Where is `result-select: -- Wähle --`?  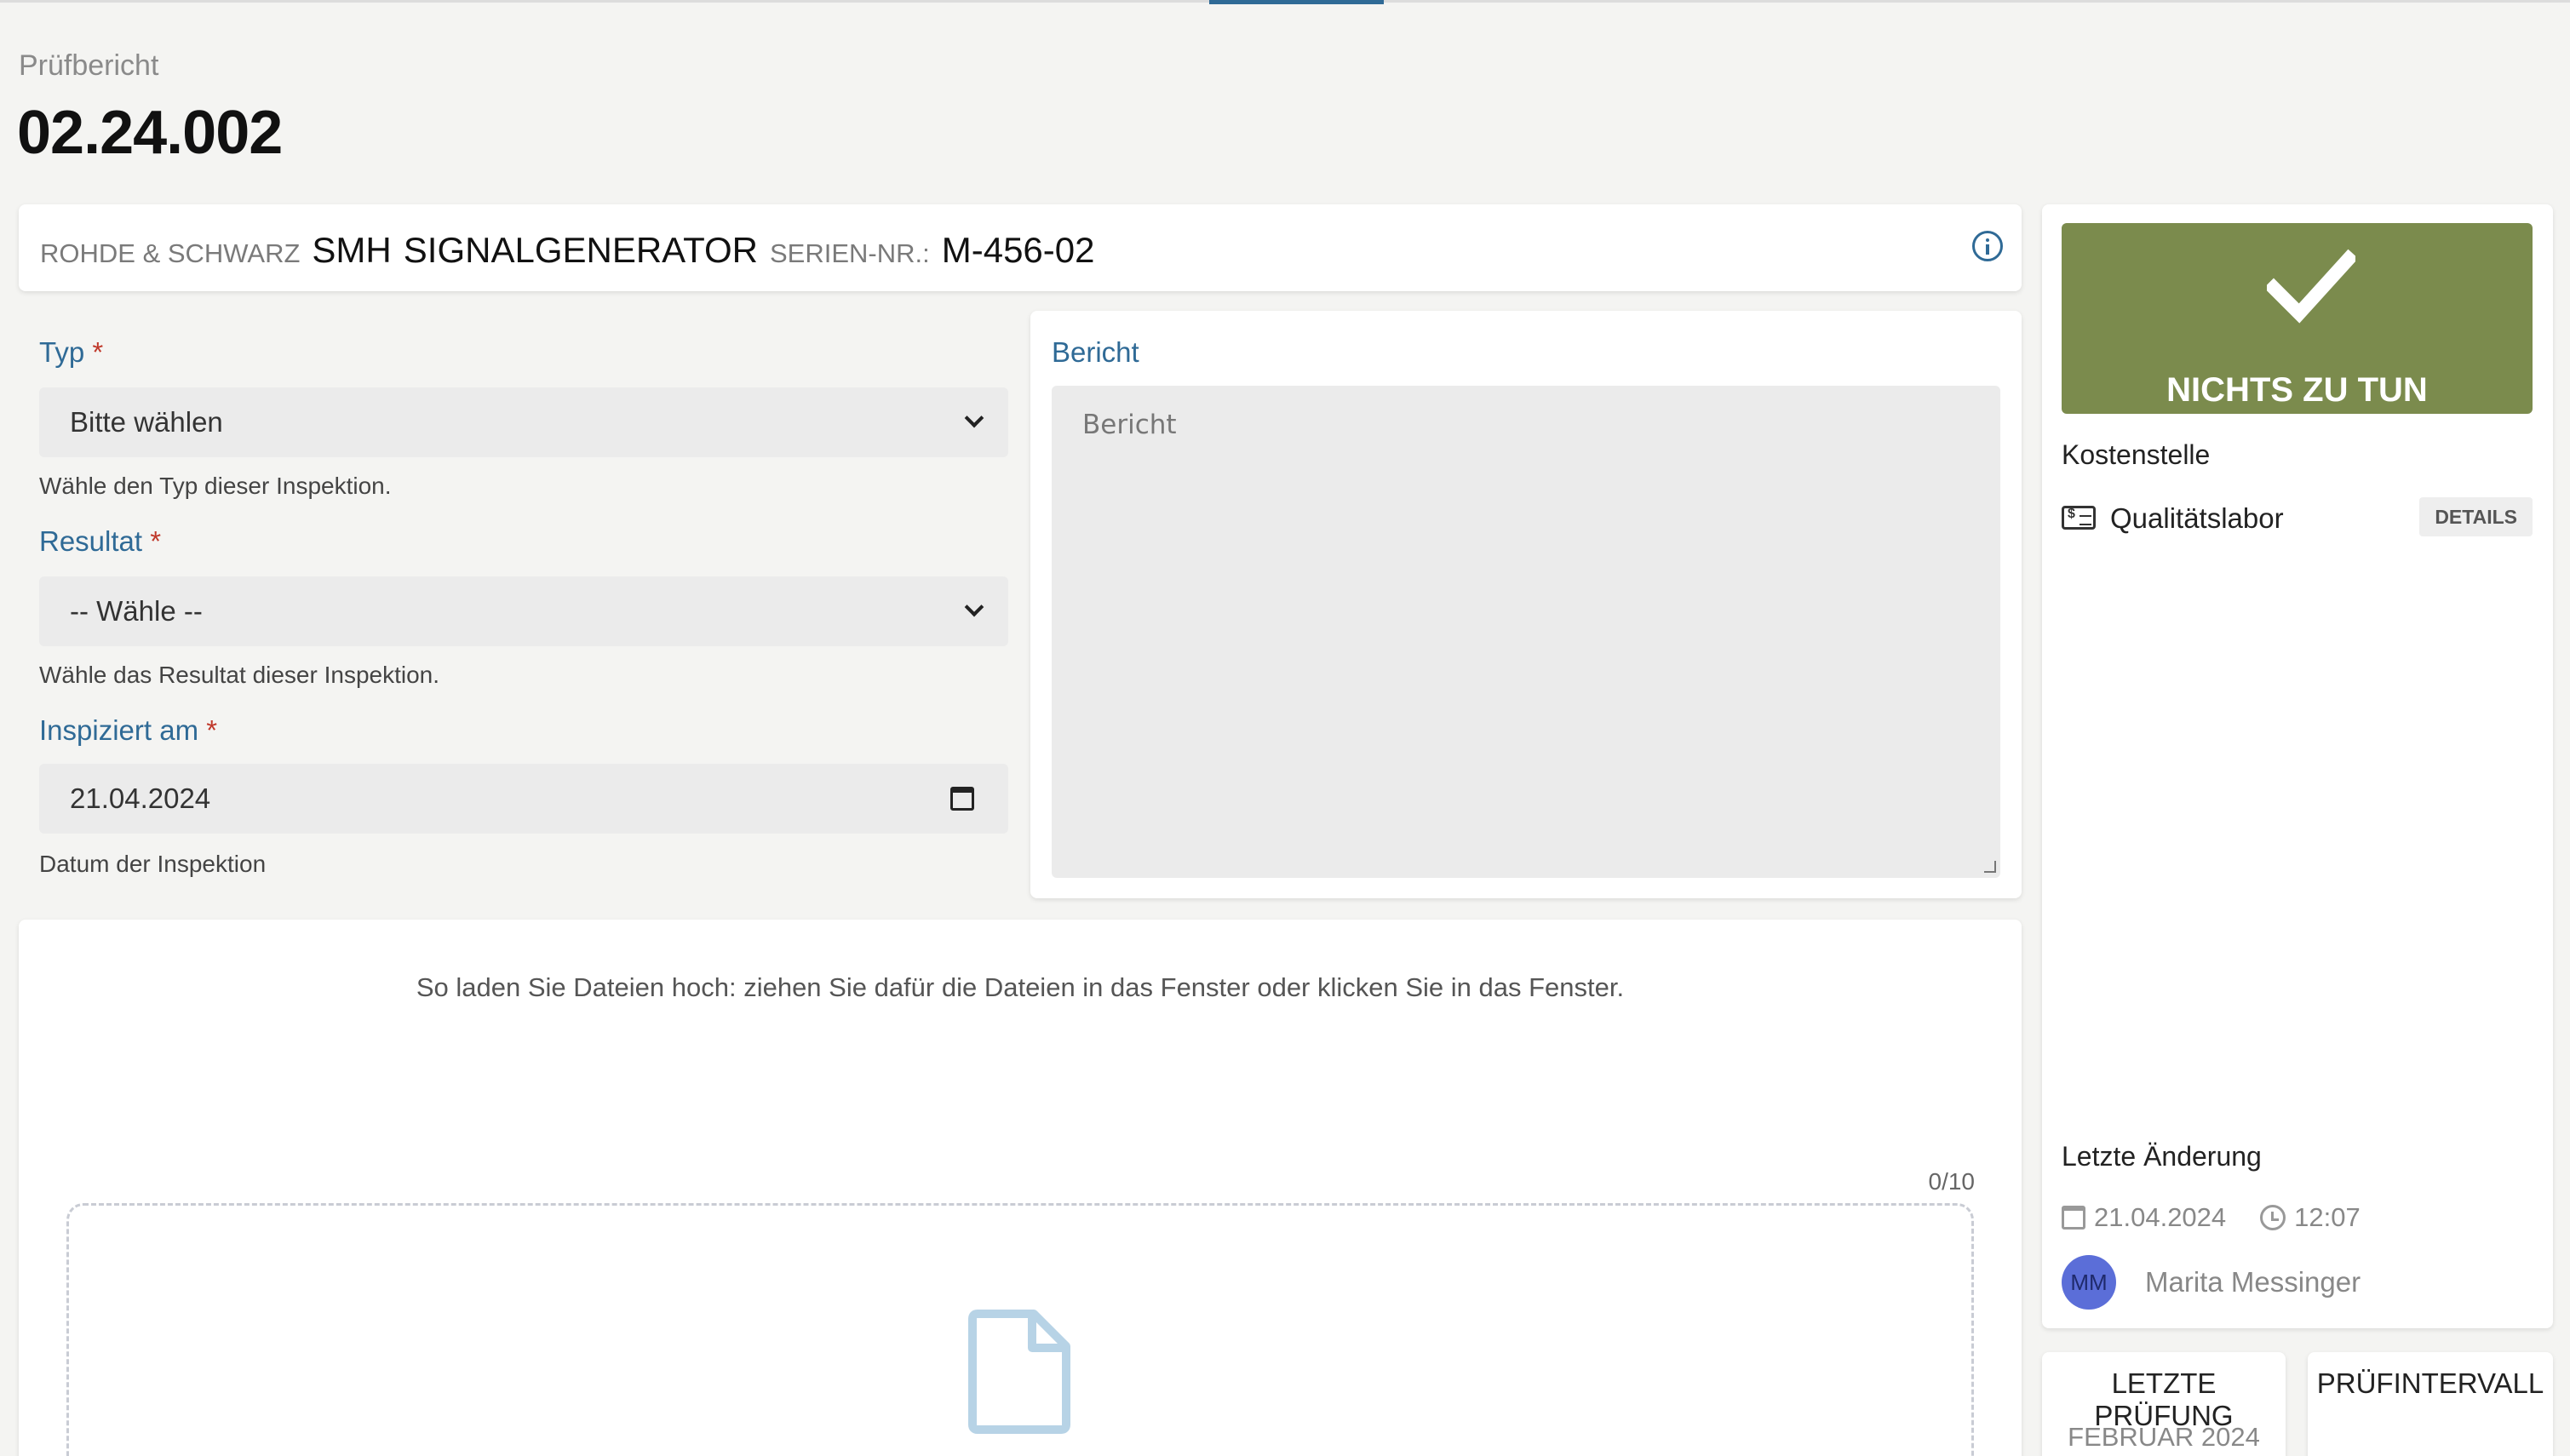 result-select: -- Wähle -- is located at coordinates (524, 611).